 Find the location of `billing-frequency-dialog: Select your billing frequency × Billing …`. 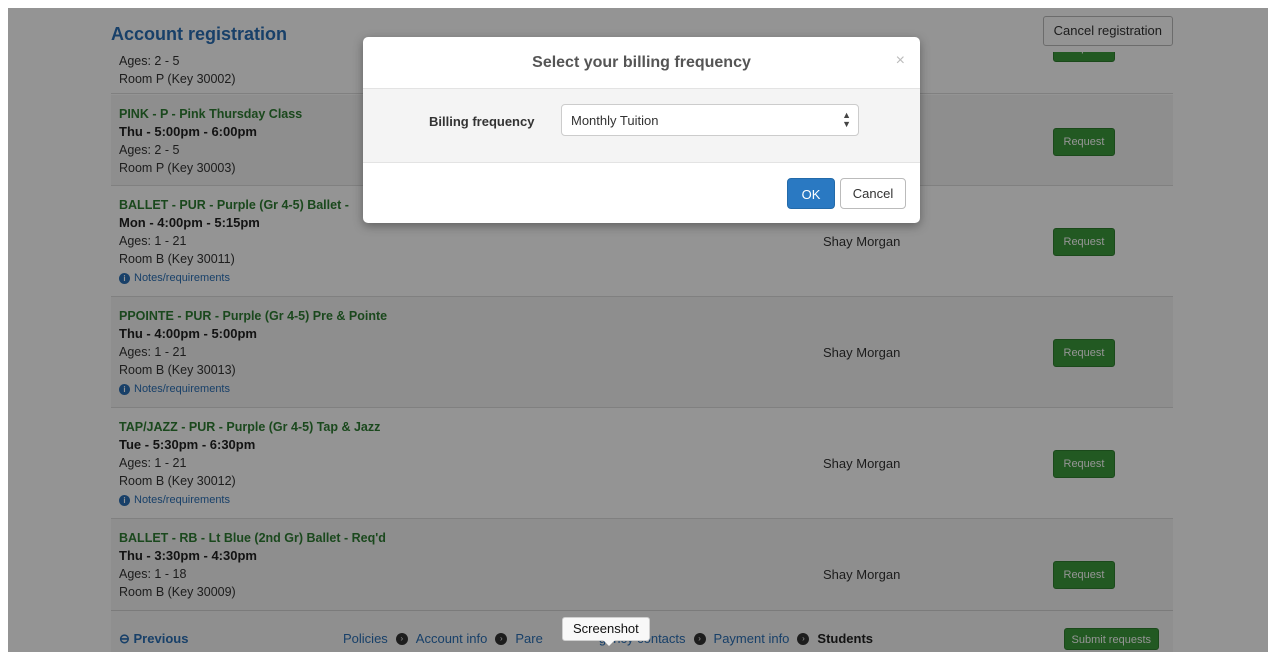

billing-frequency-dialog: Select your billing frequency × Billing … is located at coordinates (641, 130).